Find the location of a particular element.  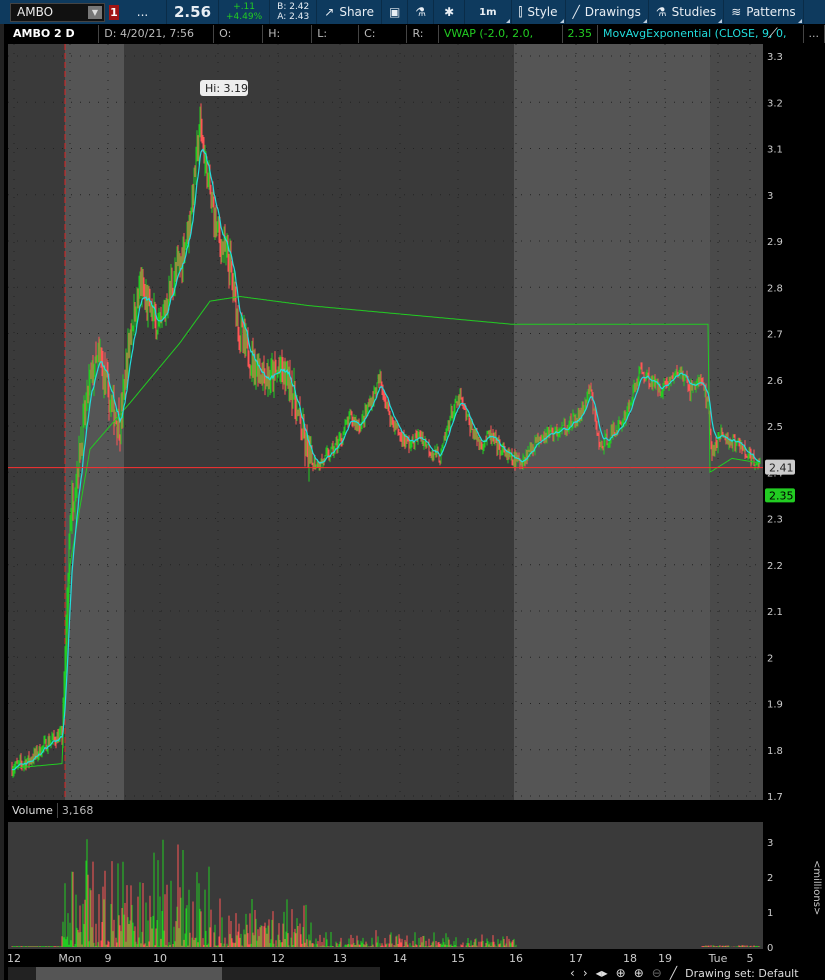

timeframe-label: 1m is located at coordinates (488, 12).